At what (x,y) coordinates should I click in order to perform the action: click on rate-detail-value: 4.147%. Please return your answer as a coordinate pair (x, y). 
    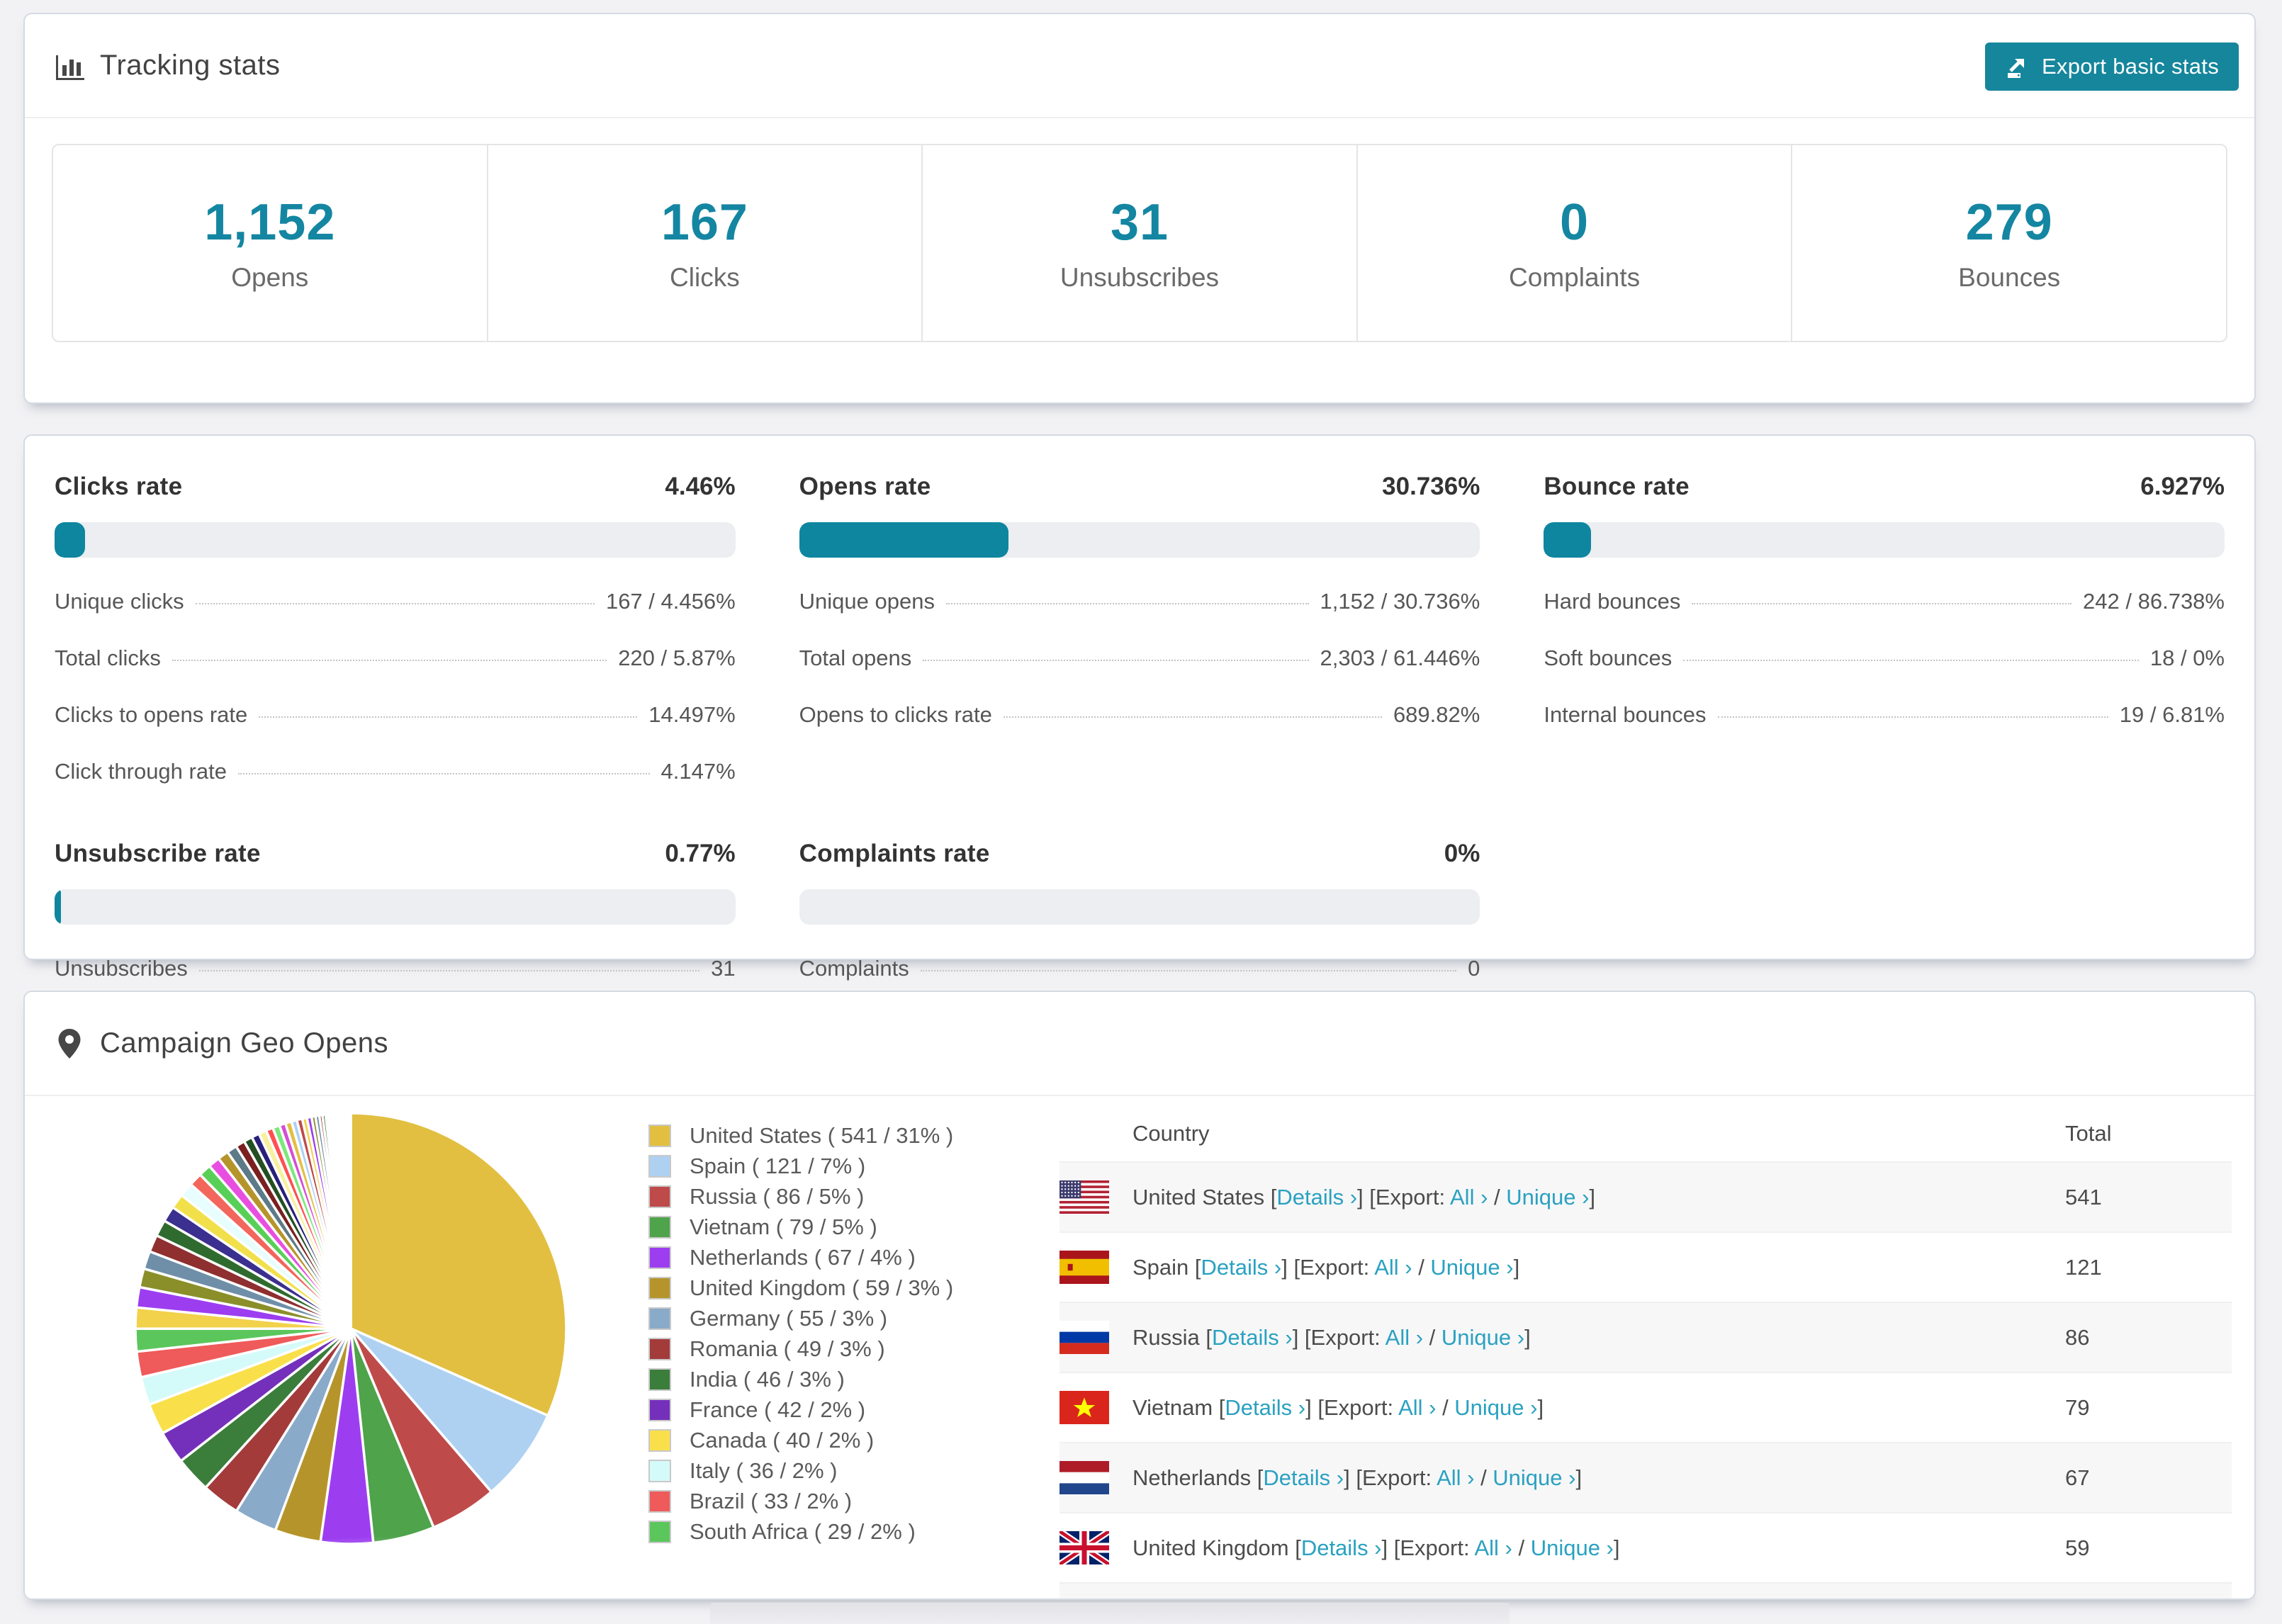
    Looking at the image, I should click on (699, 772).